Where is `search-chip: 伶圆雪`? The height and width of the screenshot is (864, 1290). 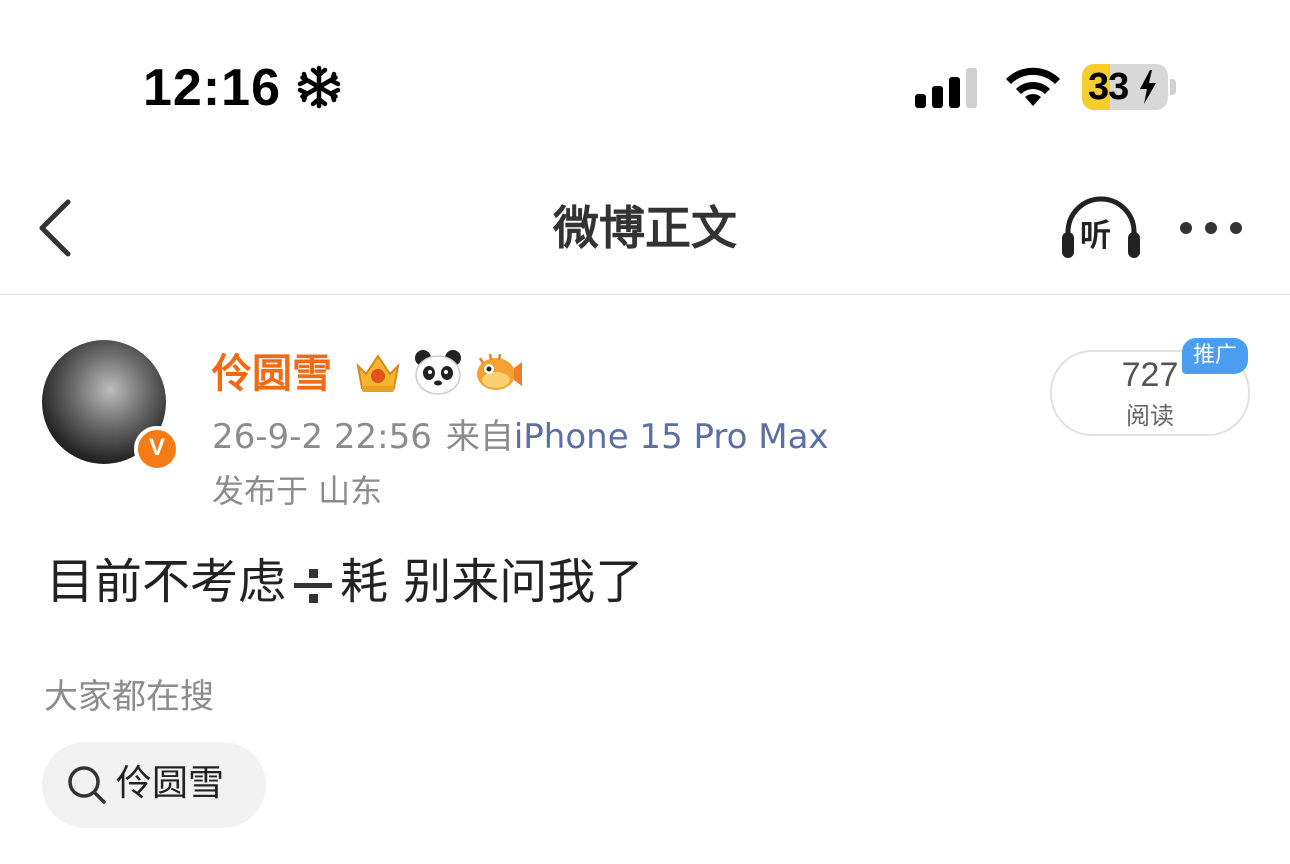
search-chip: 伶圆雪 is located at coordinates (154, 785).